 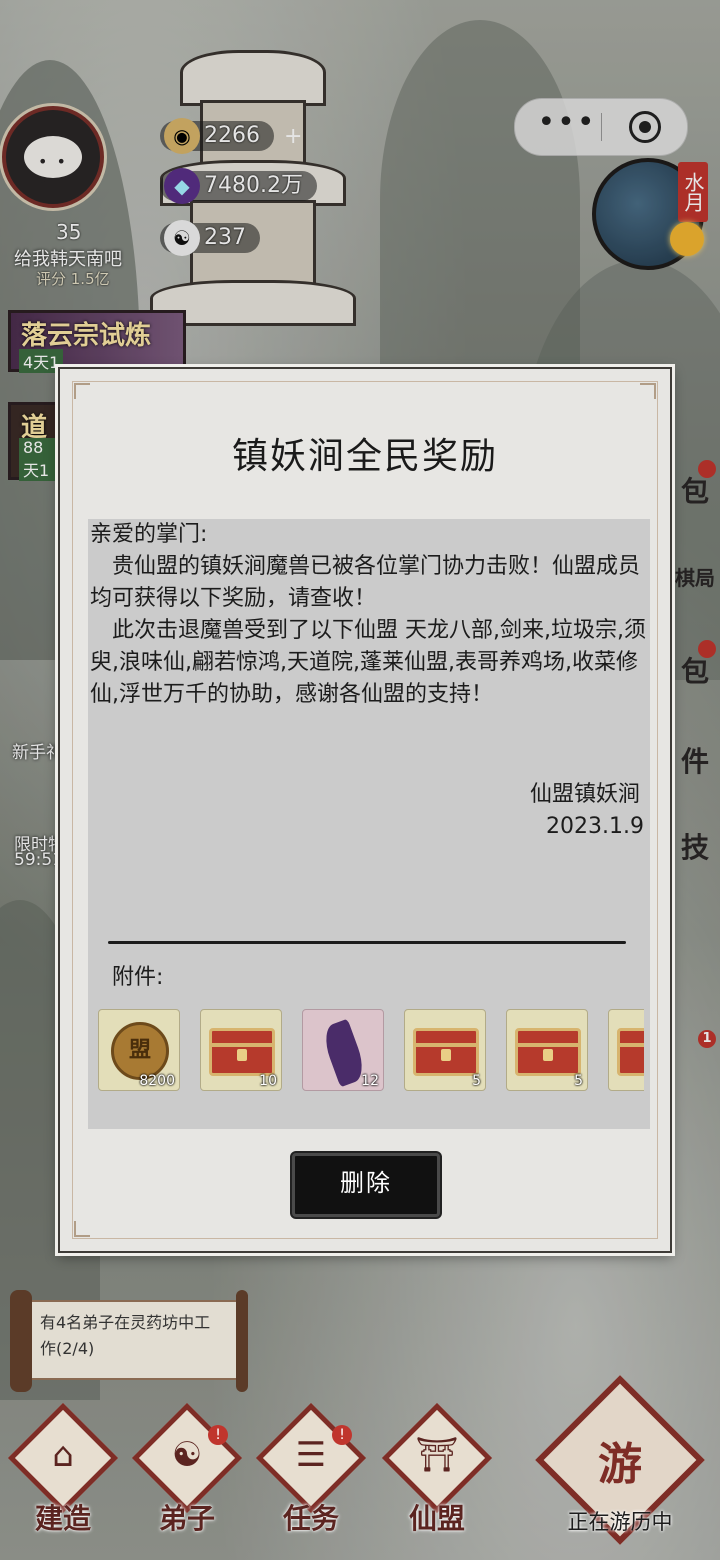 What do you see at coordinates (125, 1335) in the screenshot?
I see `task-tip-text: 有4名弟子在灵药坊中工作(2/4)` at bounding box center [125, 1335].